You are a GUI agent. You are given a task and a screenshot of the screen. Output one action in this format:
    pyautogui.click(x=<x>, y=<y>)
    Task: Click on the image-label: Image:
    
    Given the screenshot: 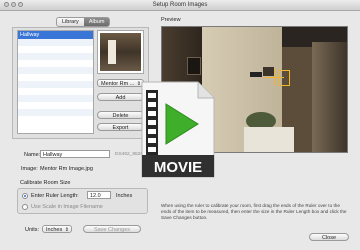 What is the action you would take?
    pyautogui.click(x=29, y=169)
    